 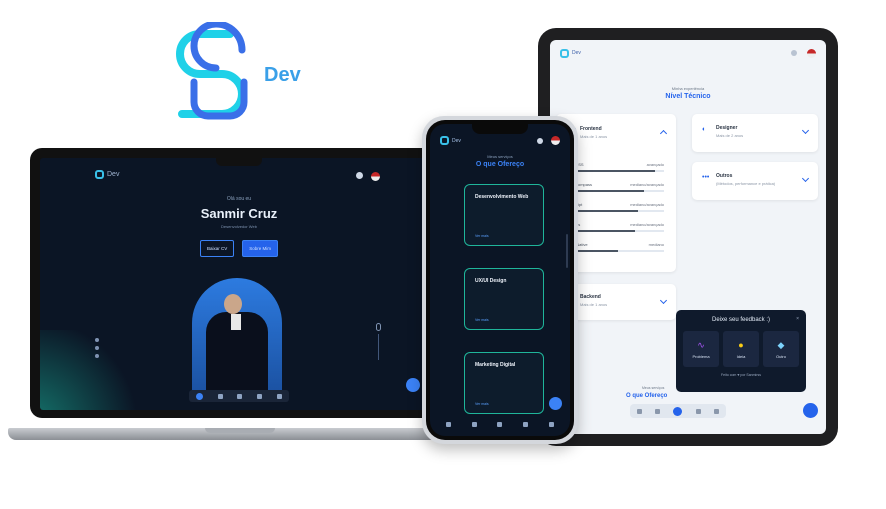 What do you see at coordinates (741, 344) in the screenshot?
I see `bulb-icon: ●` at bounding box center [741, 344].